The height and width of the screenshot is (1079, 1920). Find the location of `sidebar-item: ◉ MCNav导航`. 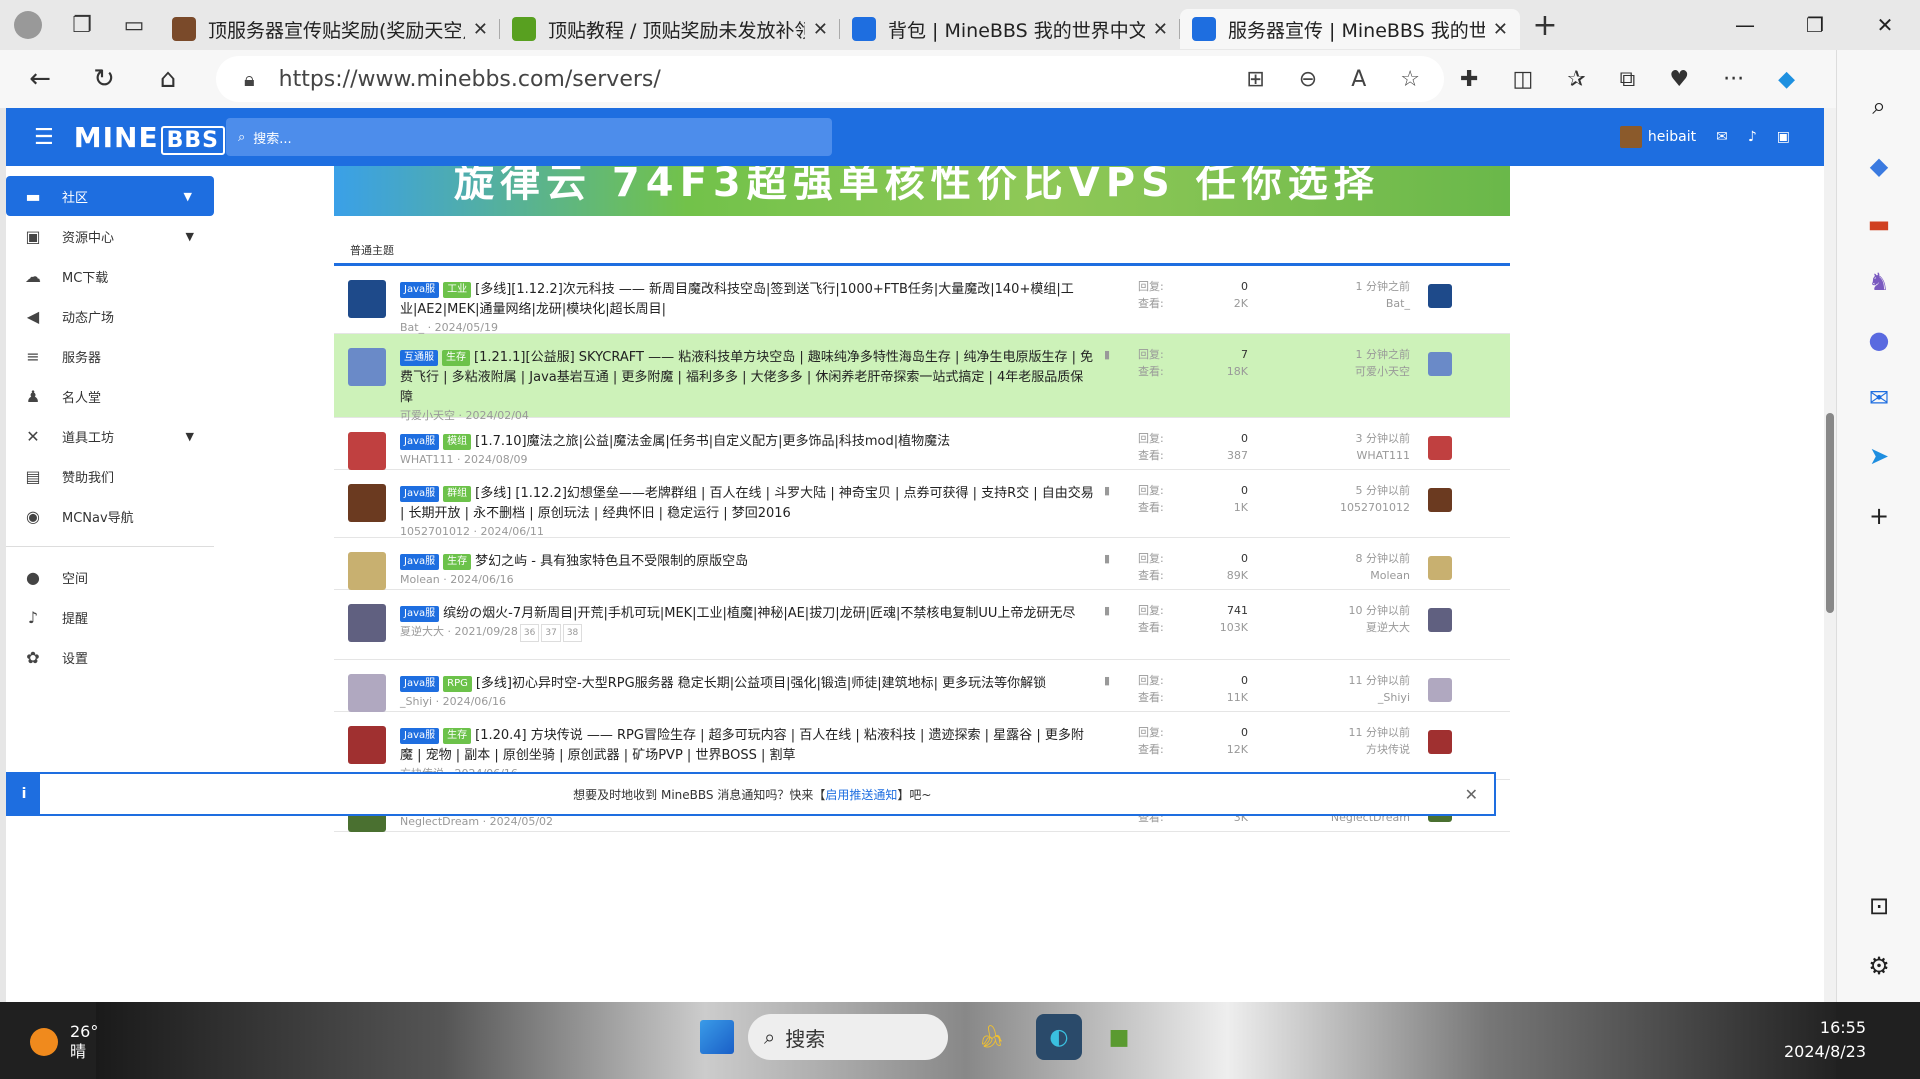

sidebar-item: ◉ MCNav导航 is located at coordinates (111, 516).